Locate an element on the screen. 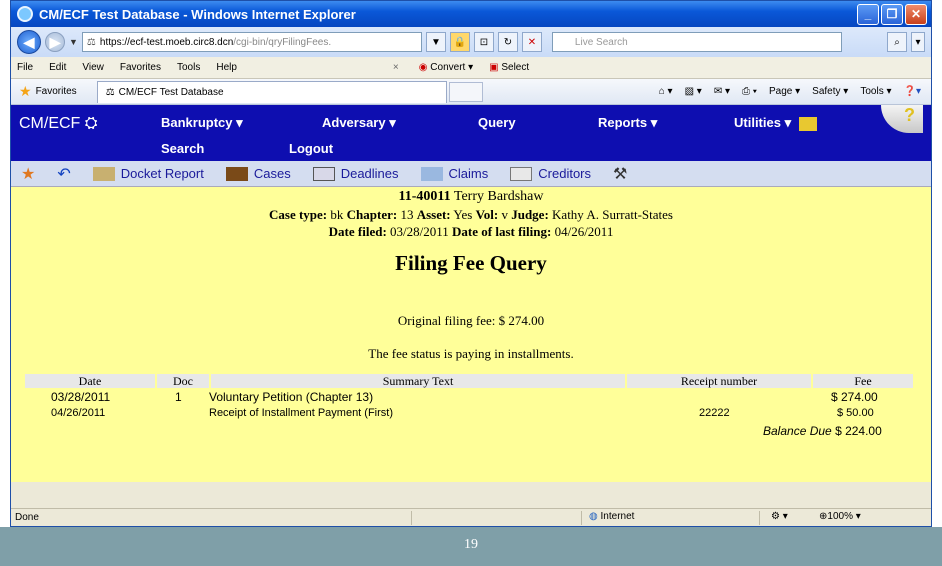 This screenshot has width=942, height=566. judge-label: Judge: is located at coordinates (530, 214).